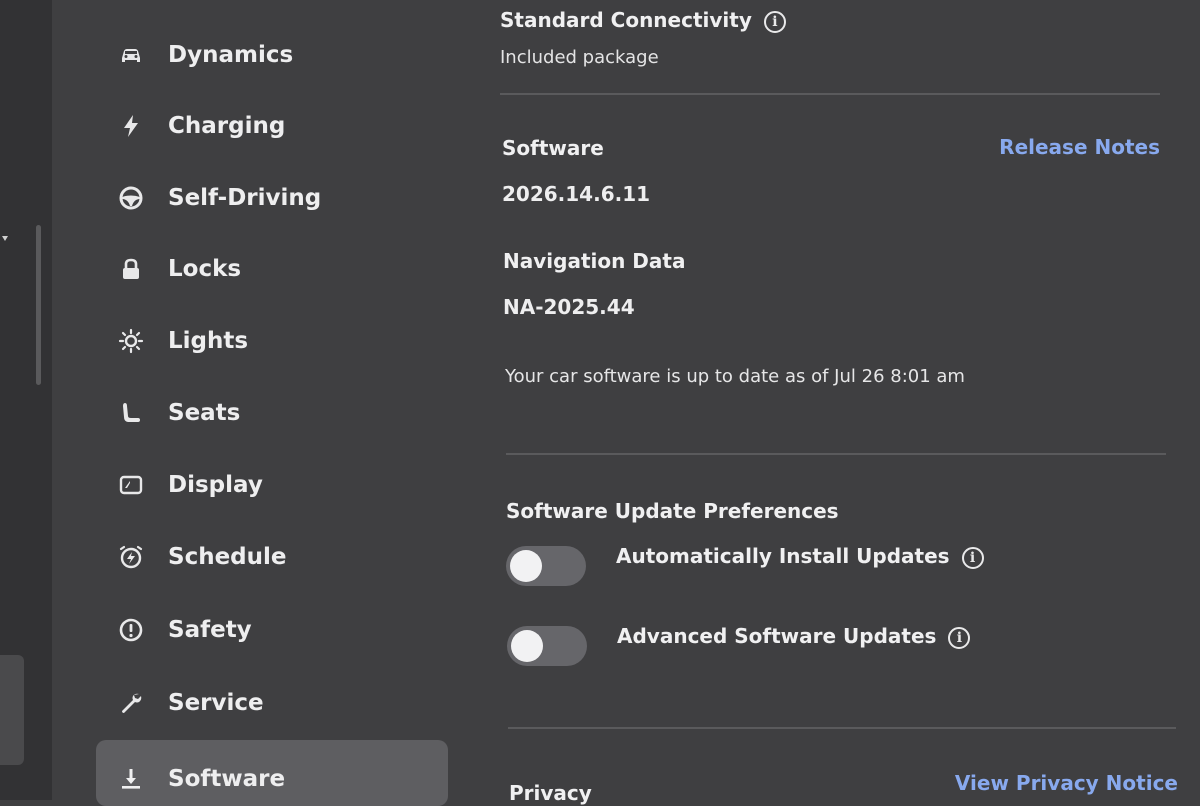 This screenshot has width=1200, height=806. I want to click on privacy-title: Privacy, so click(550, 793).